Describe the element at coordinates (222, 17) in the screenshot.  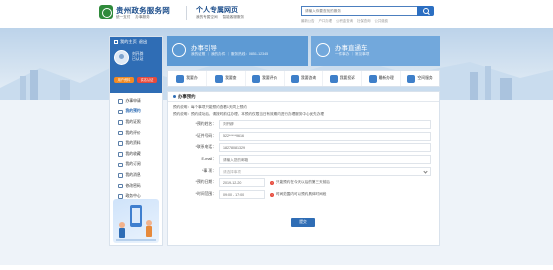
I see `space-links: 我的专属空间 智能客服服务` at that location.